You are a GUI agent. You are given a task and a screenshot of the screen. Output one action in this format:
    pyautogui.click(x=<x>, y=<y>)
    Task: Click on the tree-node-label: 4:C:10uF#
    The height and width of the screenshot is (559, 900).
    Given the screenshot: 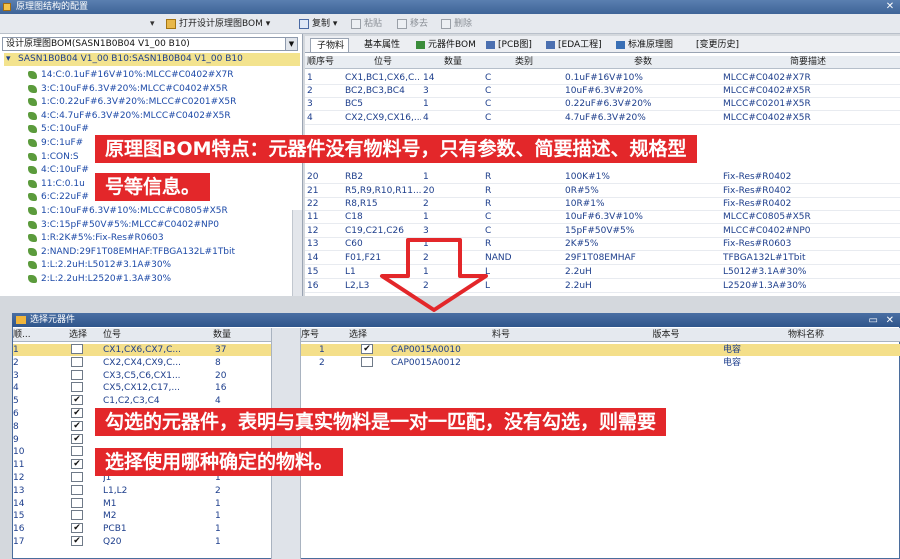 What is the action you would take?
    pyautogui.click(x=65, y=170)
    